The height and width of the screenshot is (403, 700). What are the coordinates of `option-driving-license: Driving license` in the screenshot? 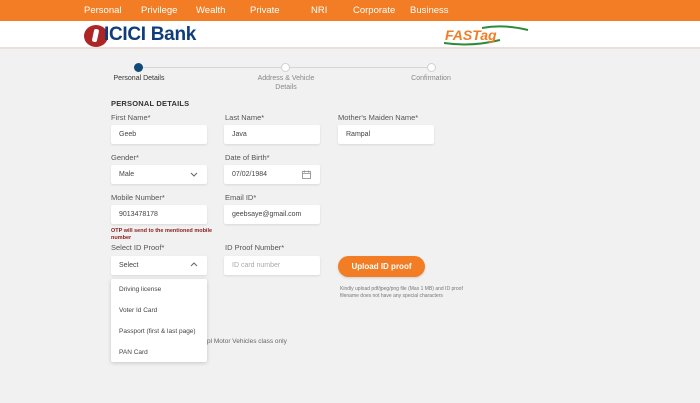 It's located at (140, 289).